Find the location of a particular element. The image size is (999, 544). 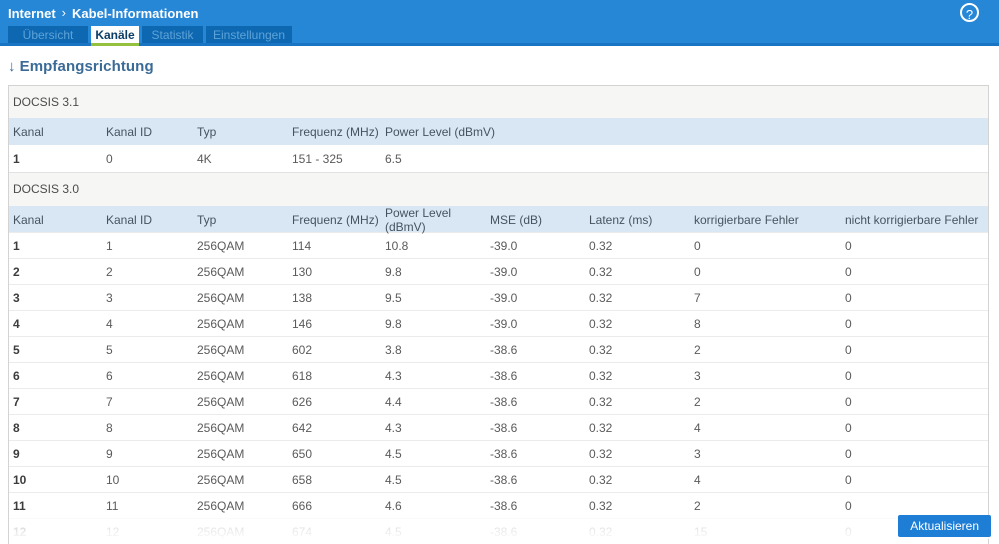

table-cell: 674 is located at coordinates (302, 531).